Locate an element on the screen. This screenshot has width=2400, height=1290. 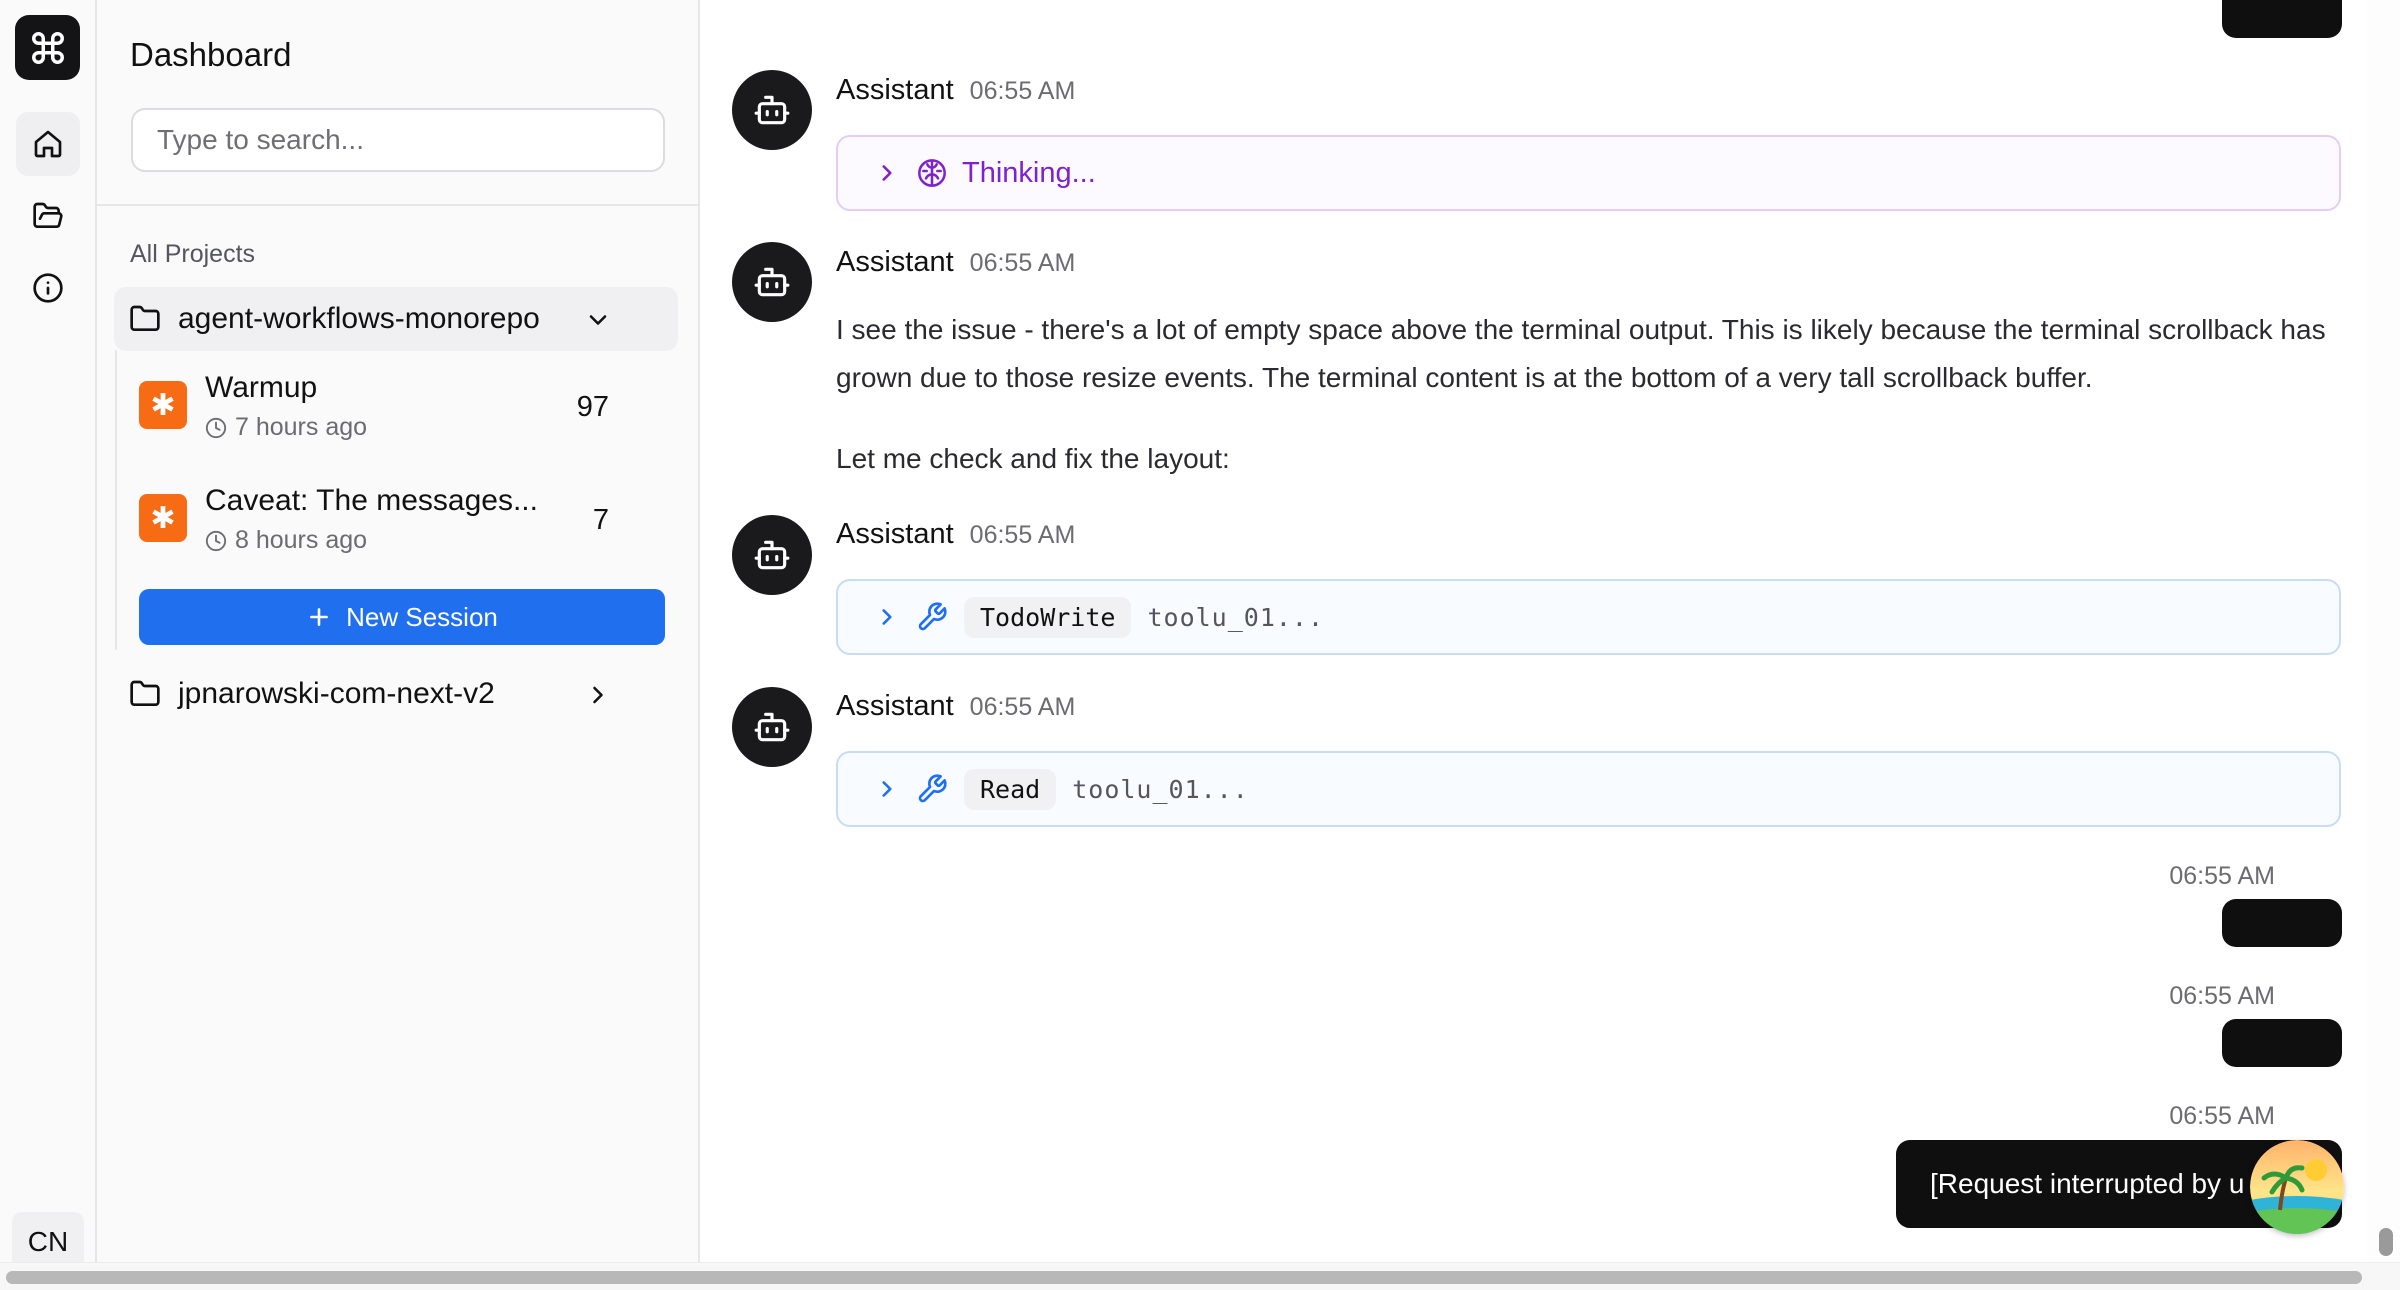
new-session-button: New Session is located at coordinates (402, 617).